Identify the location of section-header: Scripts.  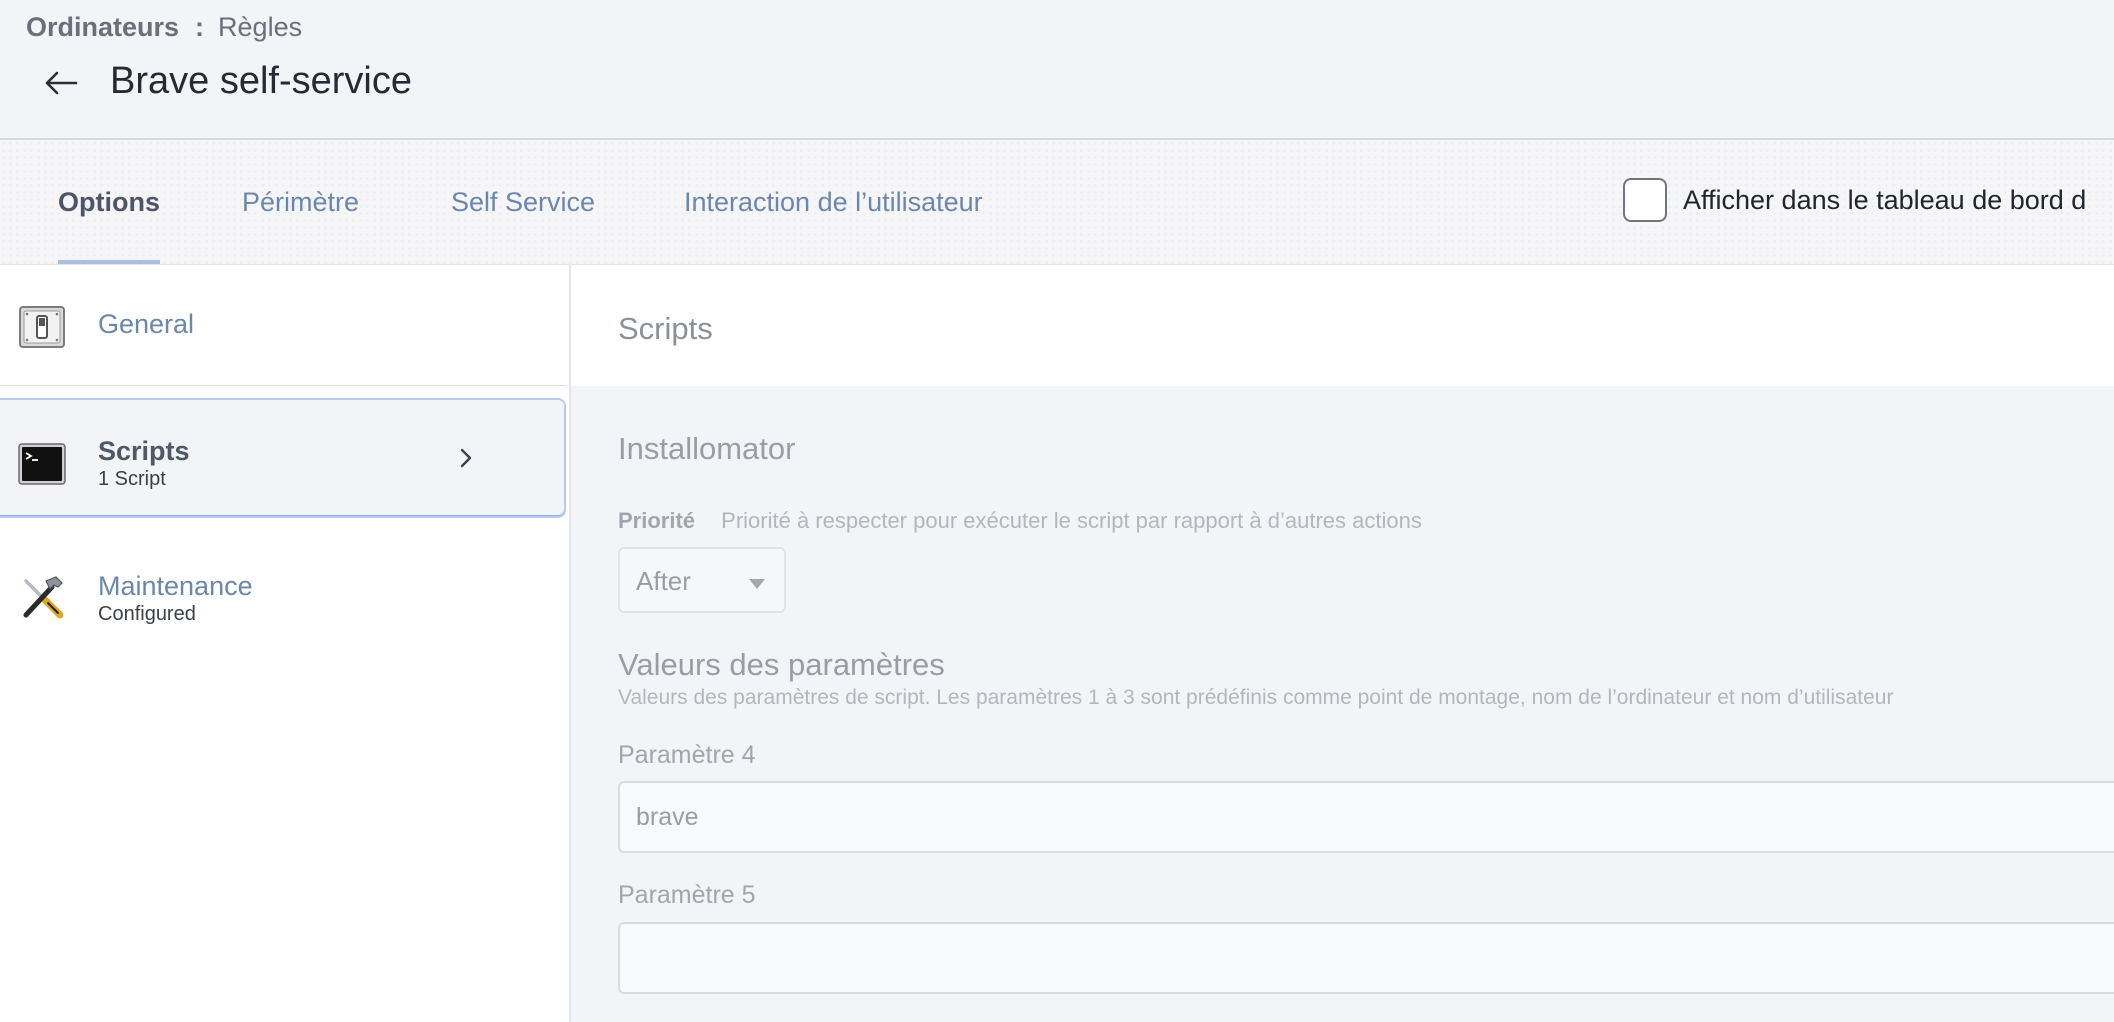
(1342, 325).